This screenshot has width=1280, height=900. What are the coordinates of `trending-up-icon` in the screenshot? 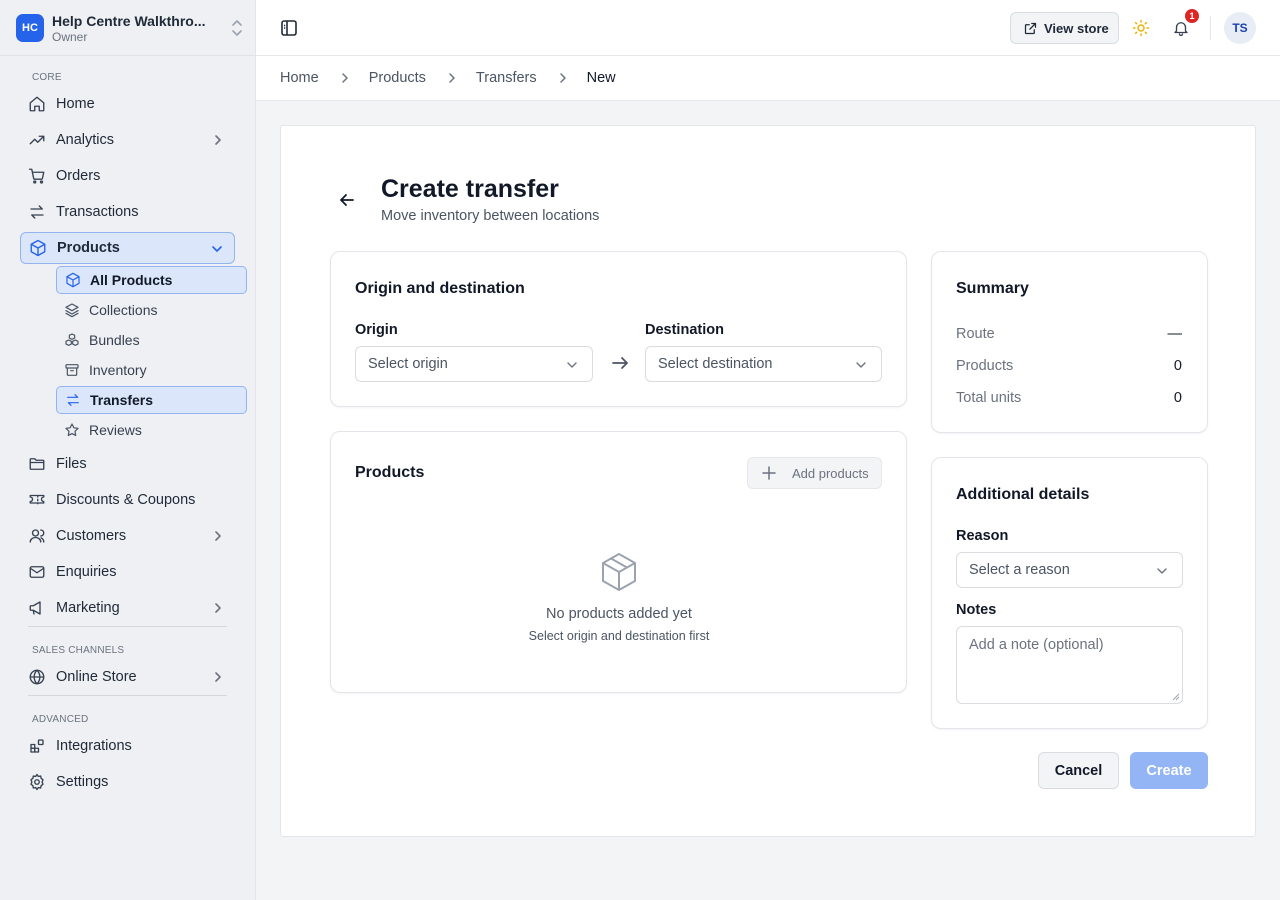 It's located at (37, 140).